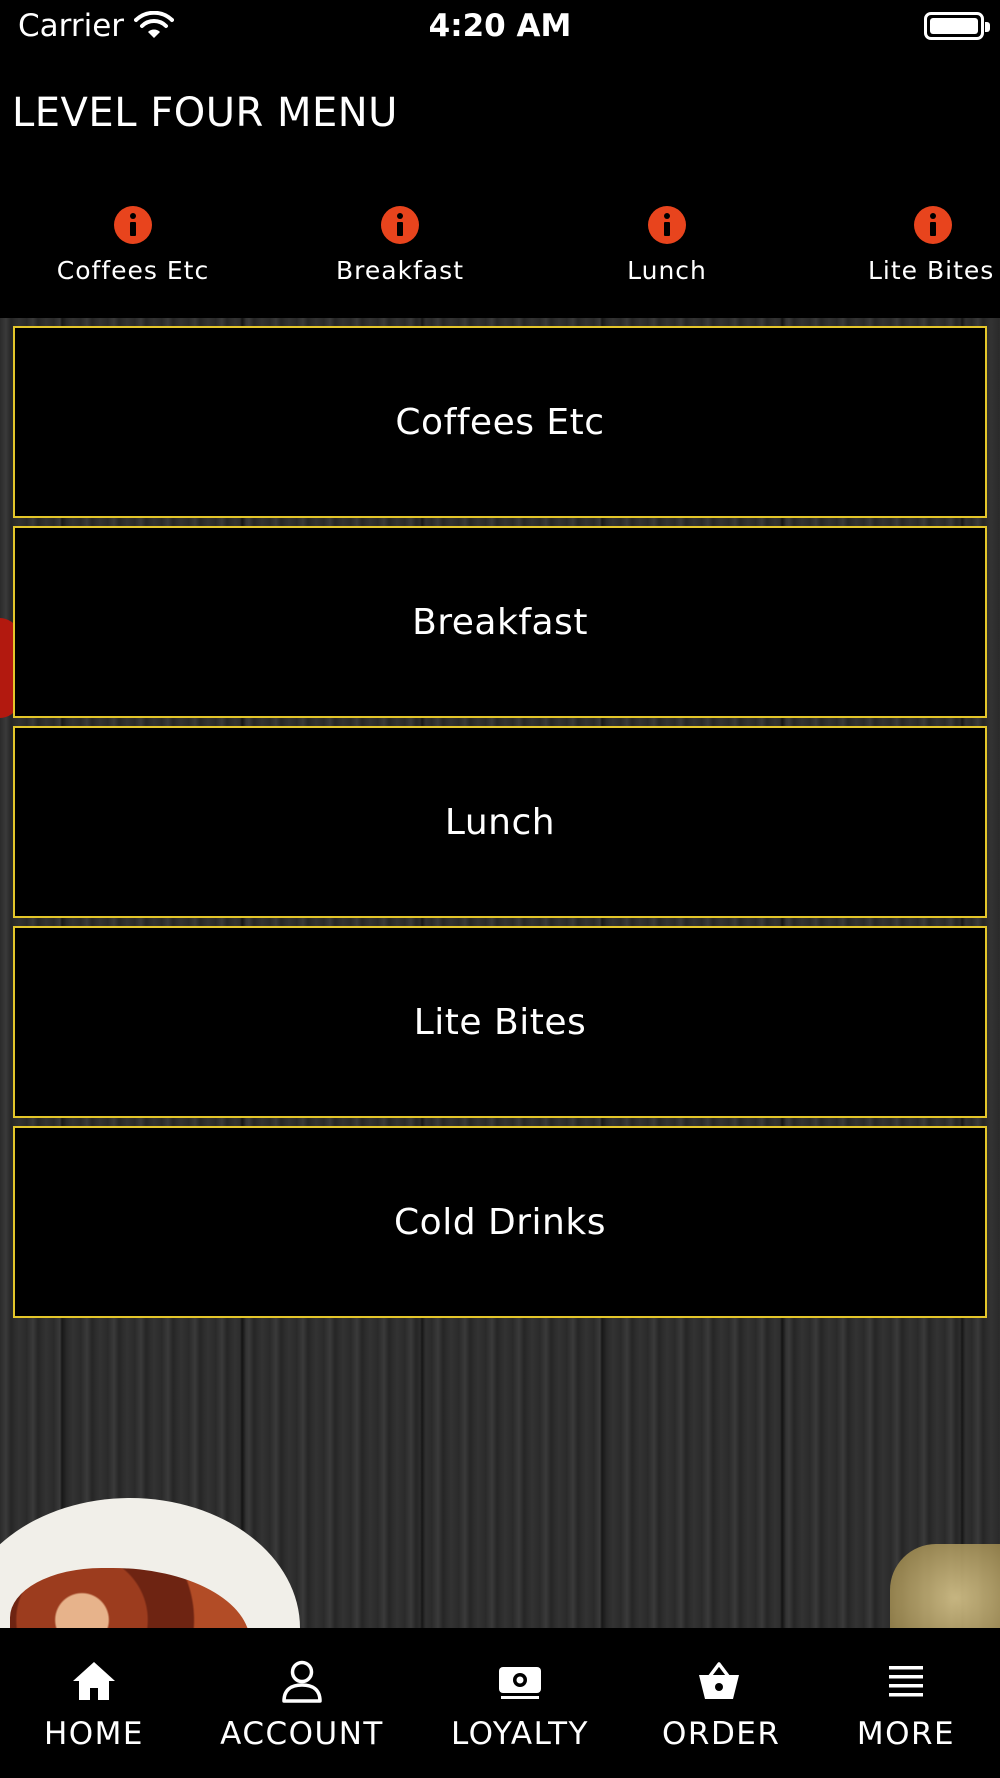  I want to click on status-bar: Carrier 4:20 AM, so click(500, 28).